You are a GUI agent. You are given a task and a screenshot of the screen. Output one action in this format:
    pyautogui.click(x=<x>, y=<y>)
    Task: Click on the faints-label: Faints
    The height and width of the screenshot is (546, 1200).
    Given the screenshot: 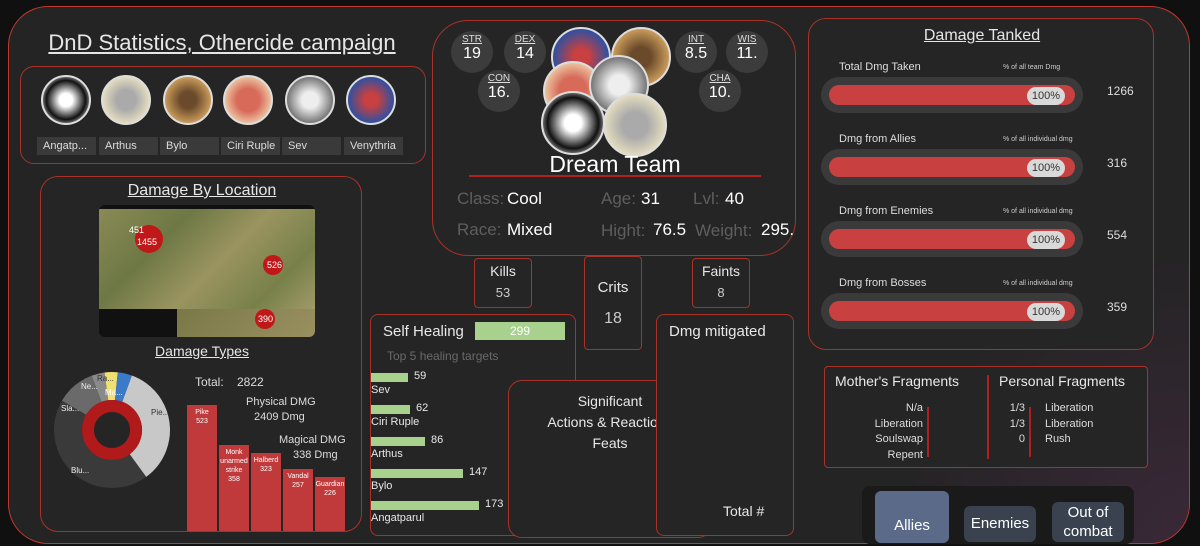 What is the action you would take?
    pyautogui.click(x=721, y=271)
    